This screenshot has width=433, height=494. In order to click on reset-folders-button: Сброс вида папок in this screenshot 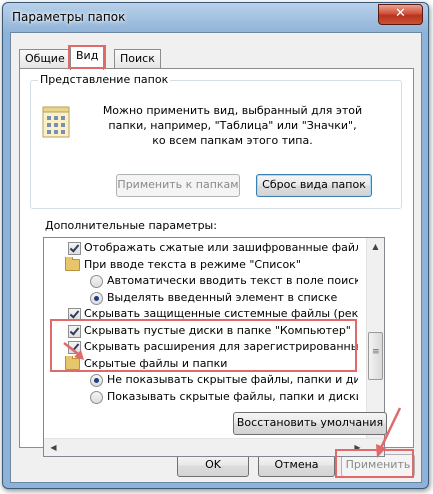, I will do `click(314, 185)`.